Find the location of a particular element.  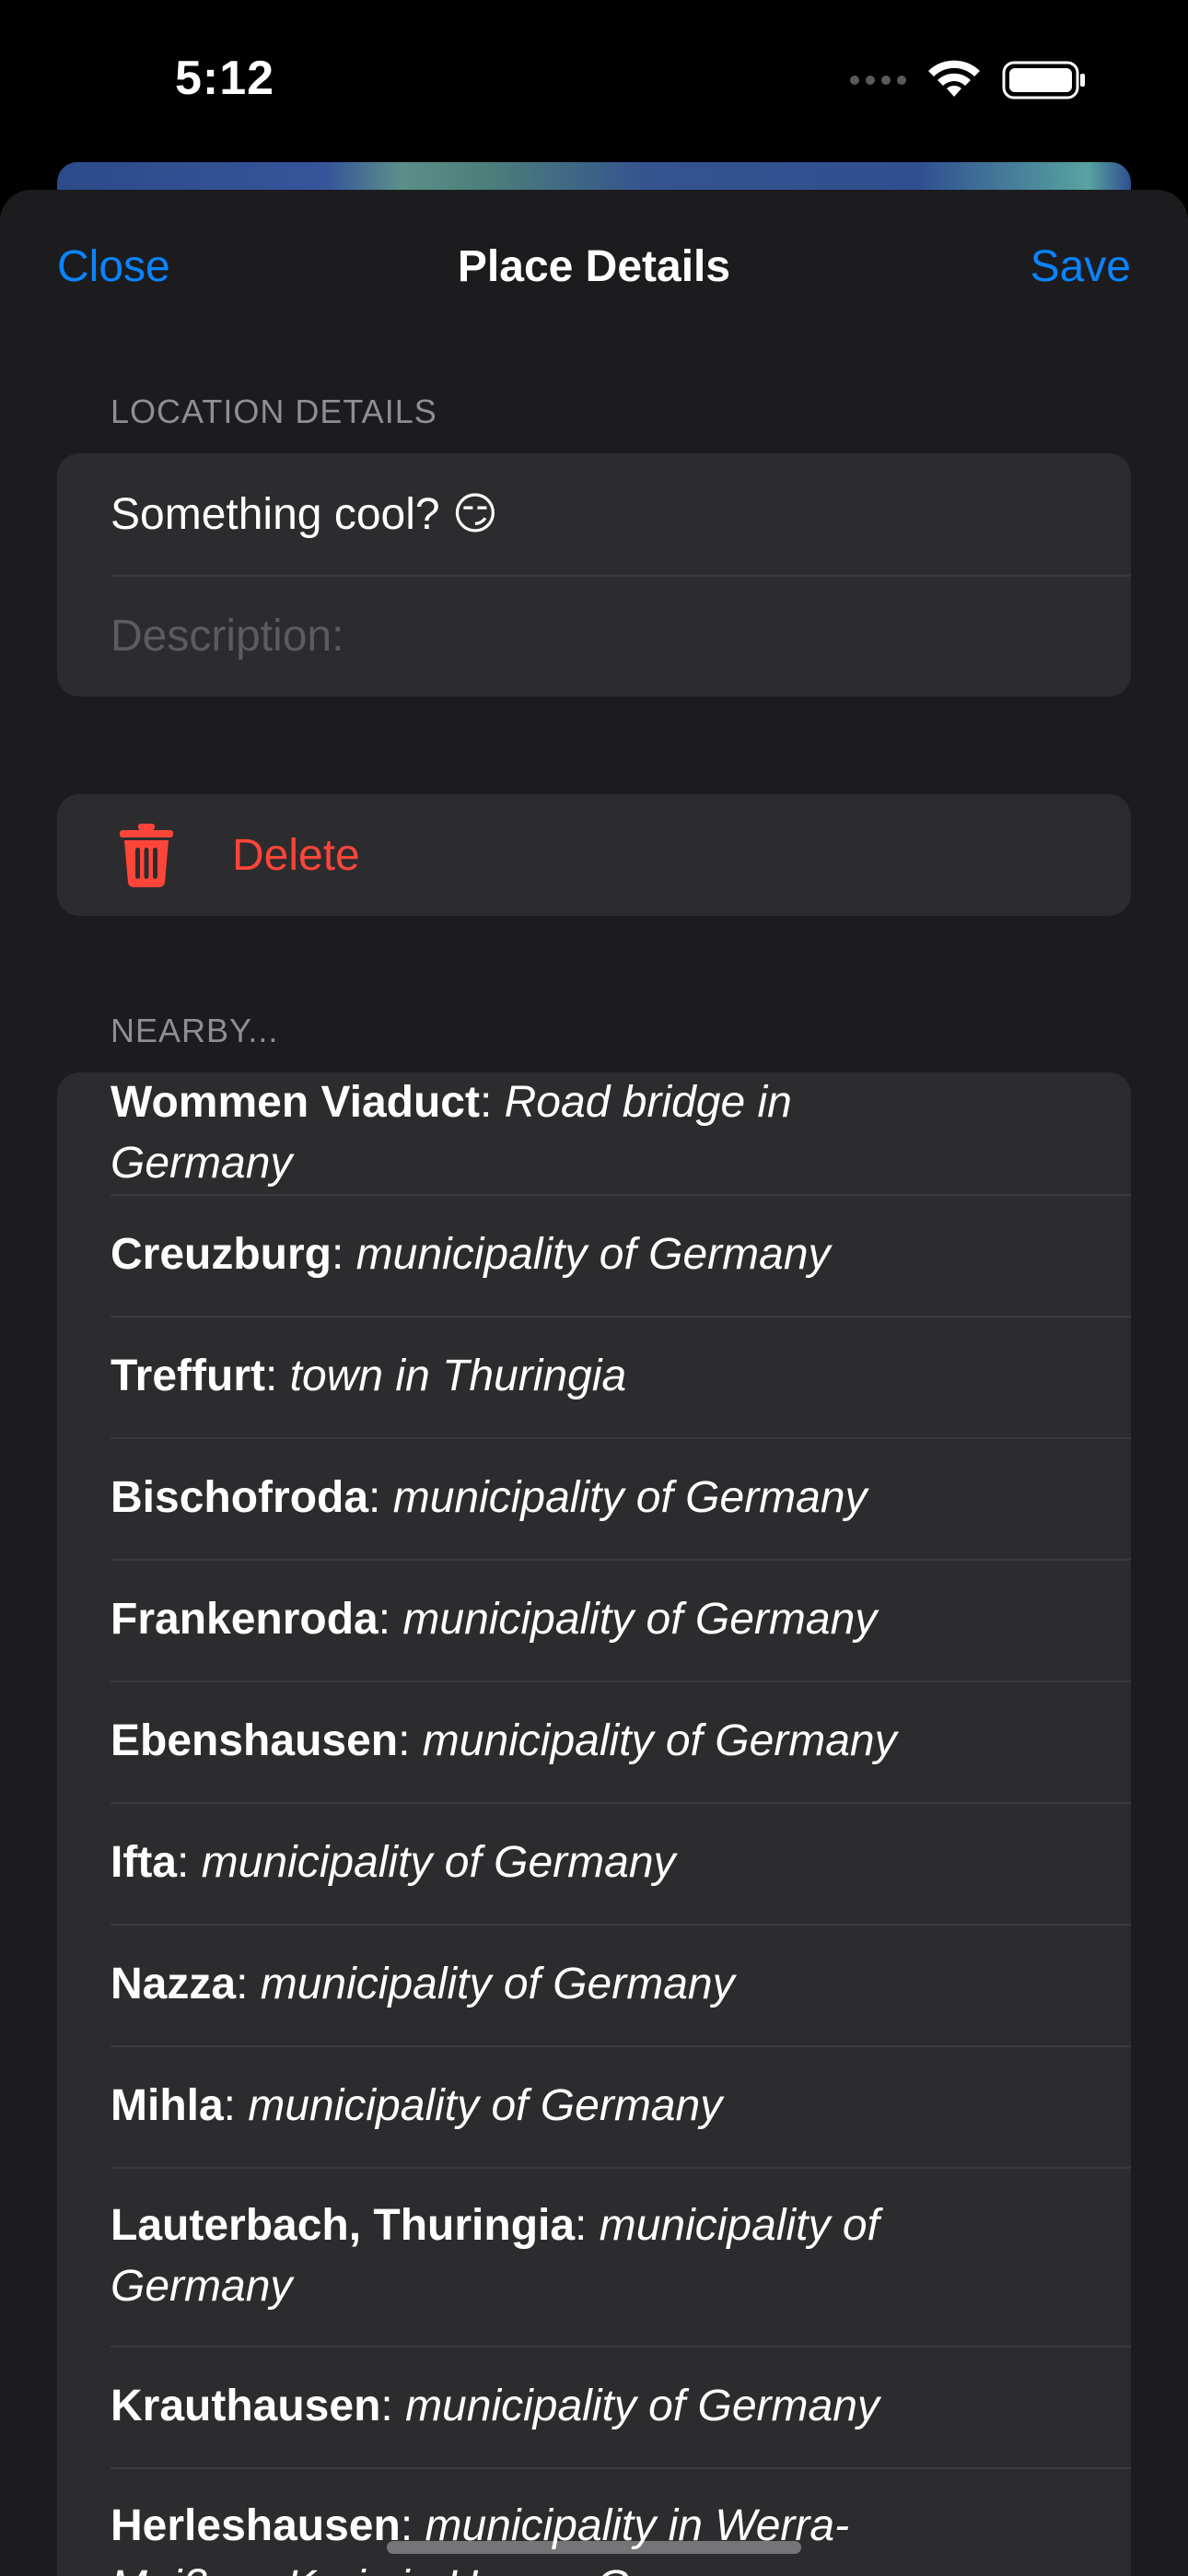

nearby-item: Wommen Viaduct: Road bridge in Germany is located at coordinates (621, 1133).